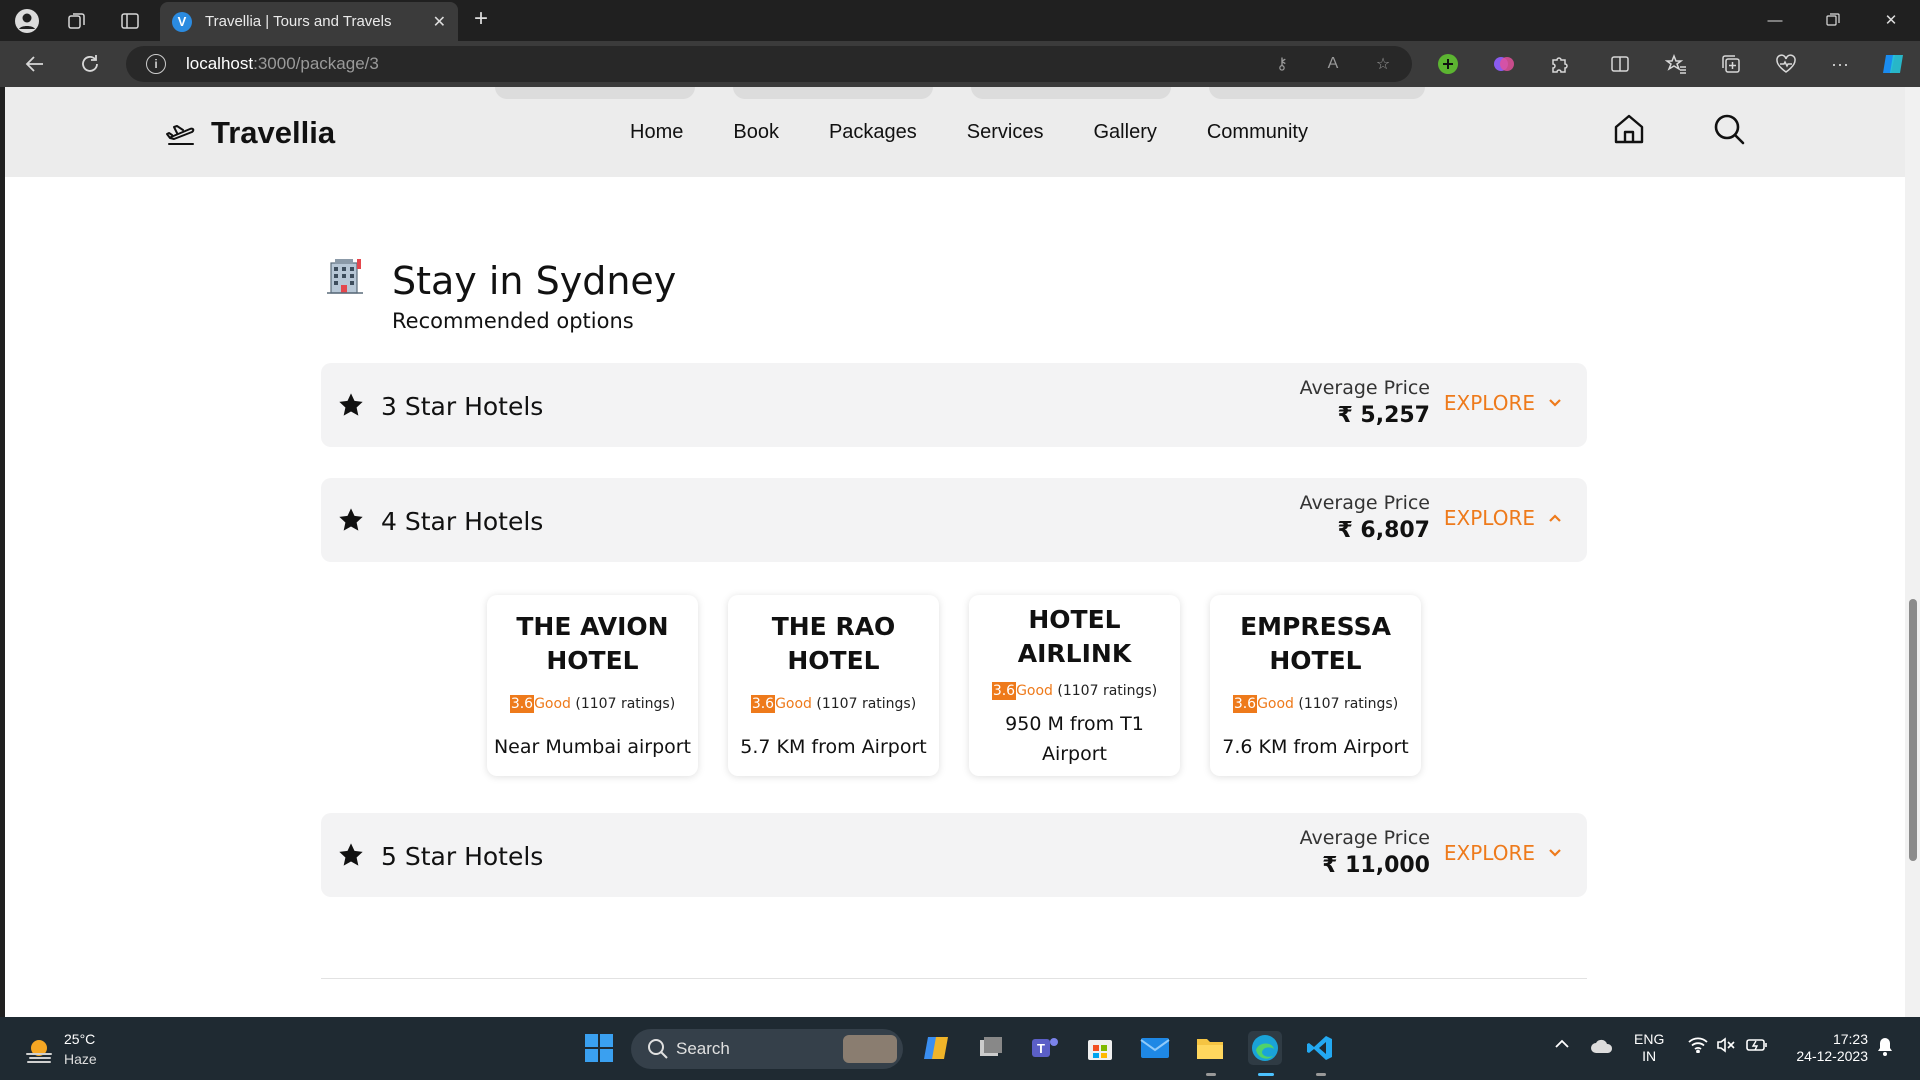 The image size is (1920, 1080). I want to click on task-view-icon, so click(991, 1048).